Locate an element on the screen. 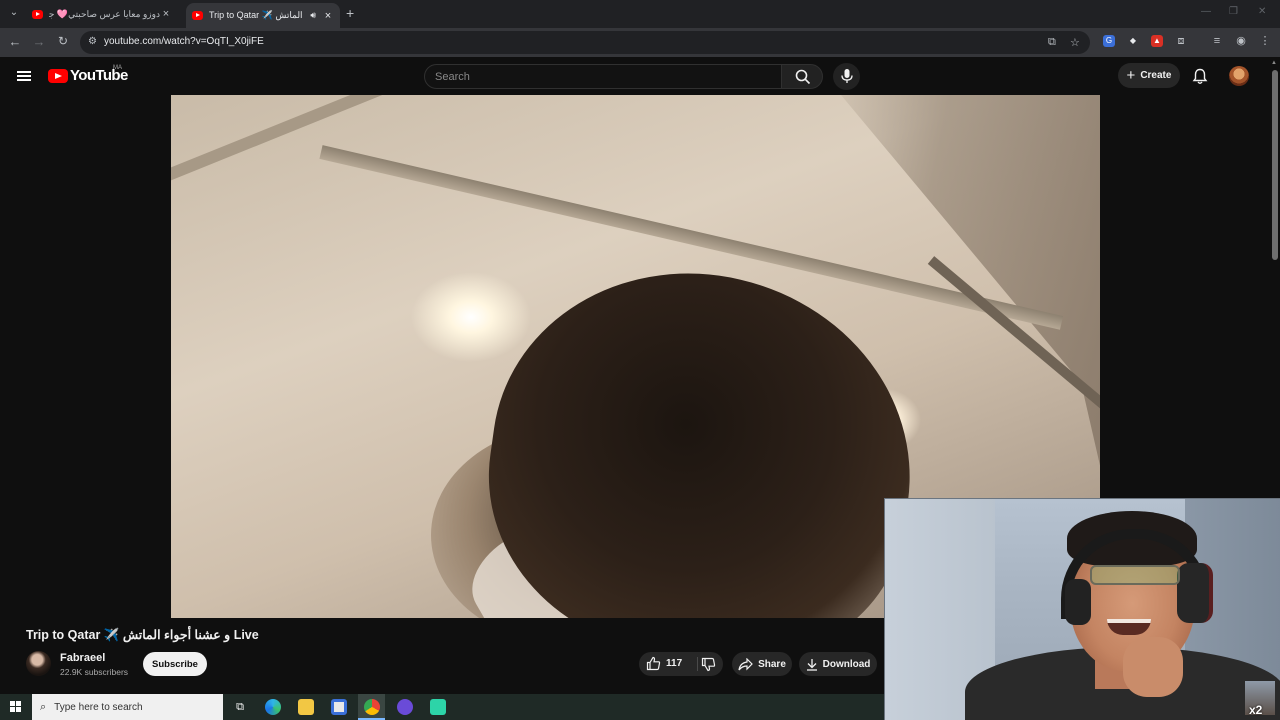 The height and width of the screenshot is (720, 1280). search-icon is located at coordinates (803, 77).